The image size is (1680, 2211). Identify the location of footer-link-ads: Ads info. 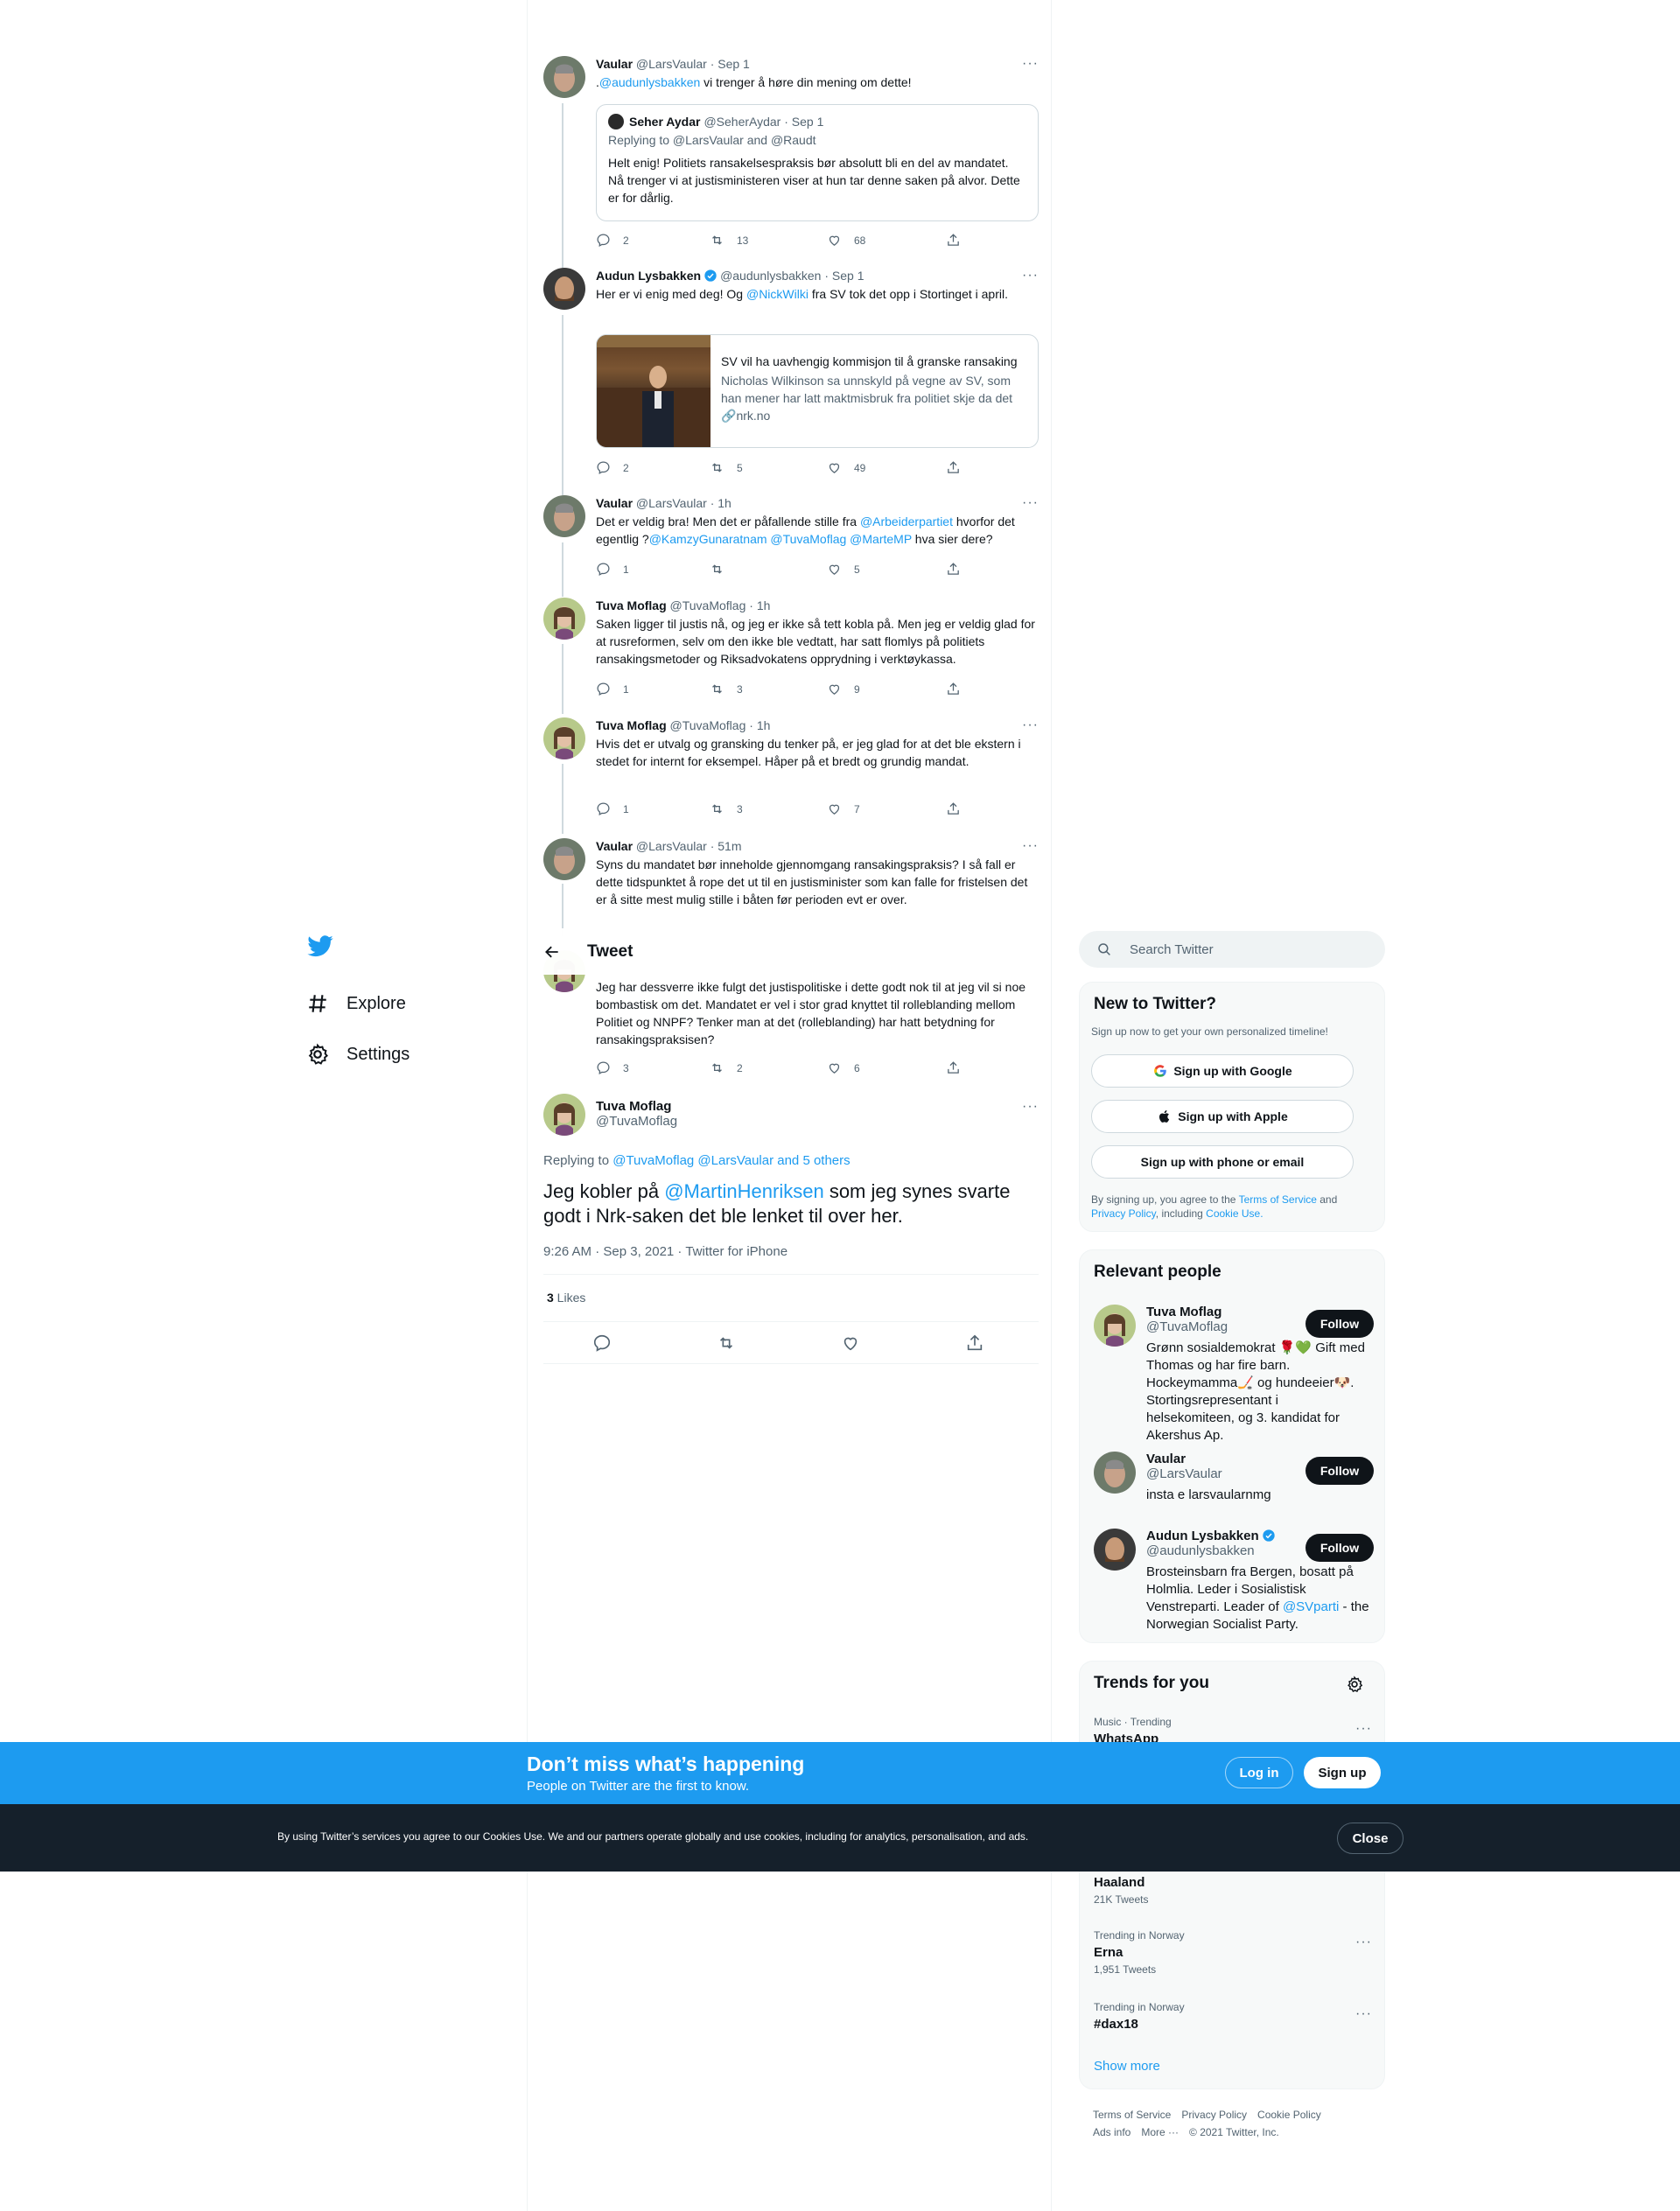
(1111, 2132).